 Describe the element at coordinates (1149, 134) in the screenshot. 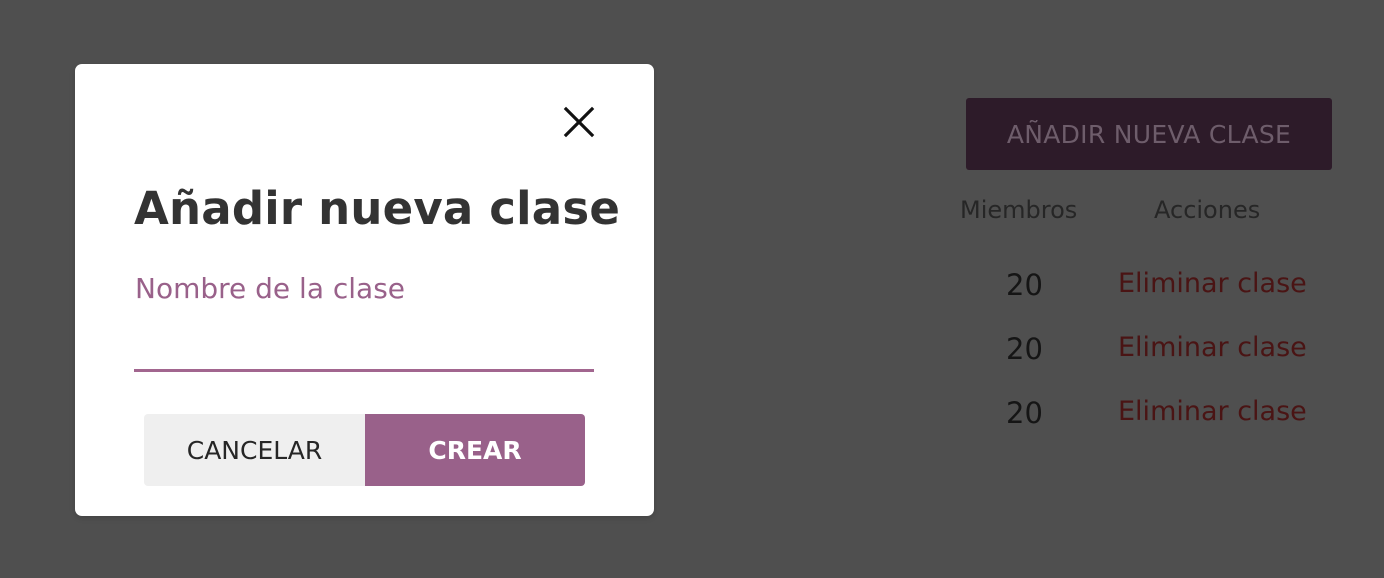

I see `add-new-class-button: AÑADIR NUEVA CLASE` at that location.